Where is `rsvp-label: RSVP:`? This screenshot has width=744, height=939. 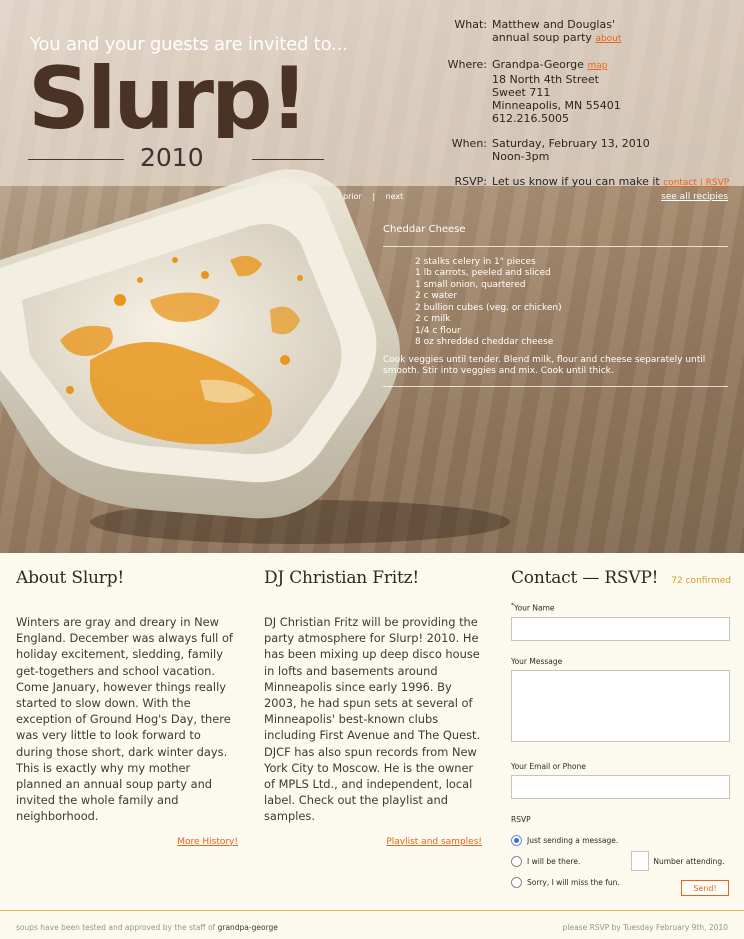 rsvp-label: RSVP: is located at coordinates (471, 181).